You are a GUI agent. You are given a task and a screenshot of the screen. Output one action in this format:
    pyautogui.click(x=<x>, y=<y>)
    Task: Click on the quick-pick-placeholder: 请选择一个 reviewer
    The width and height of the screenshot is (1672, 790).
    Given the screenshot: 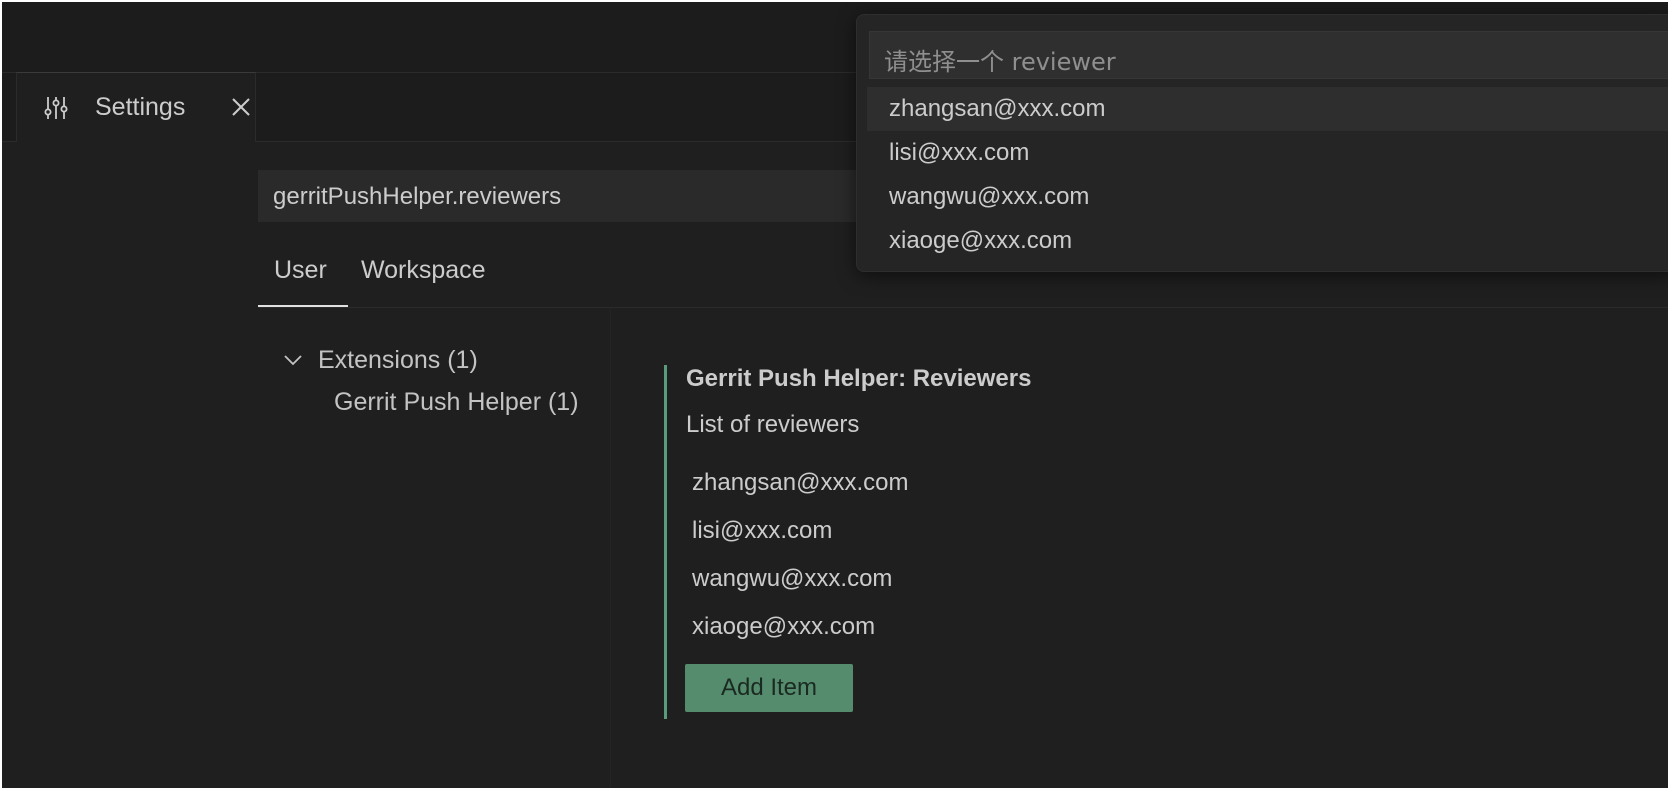 What is the action you would take?
    pyautogui.click(x=1000, y=62)
    